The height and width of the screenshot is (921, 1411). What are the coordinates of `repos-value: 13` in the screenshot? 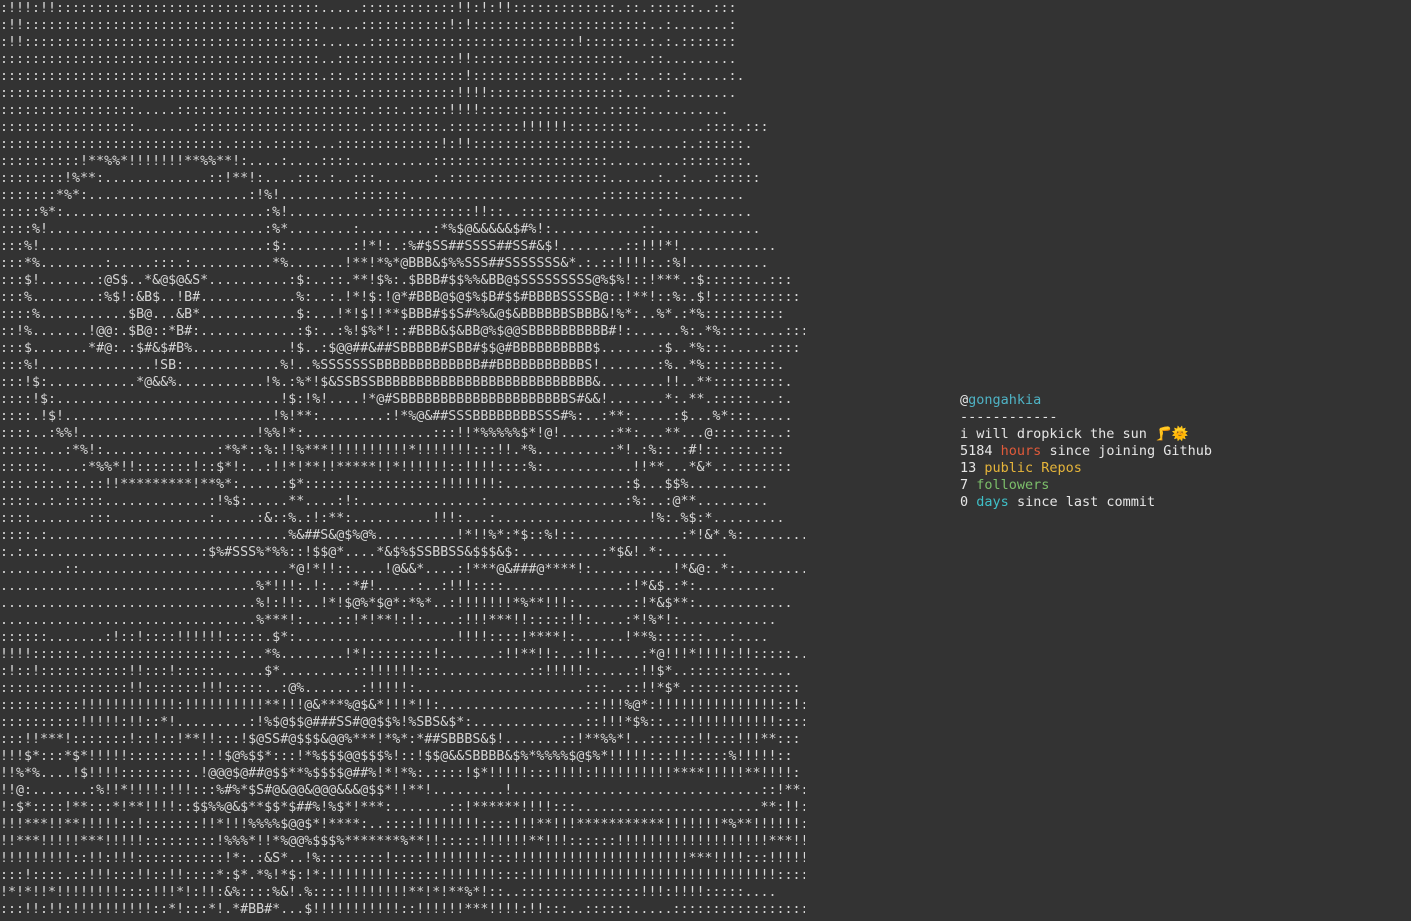 It's located at (968, 468).